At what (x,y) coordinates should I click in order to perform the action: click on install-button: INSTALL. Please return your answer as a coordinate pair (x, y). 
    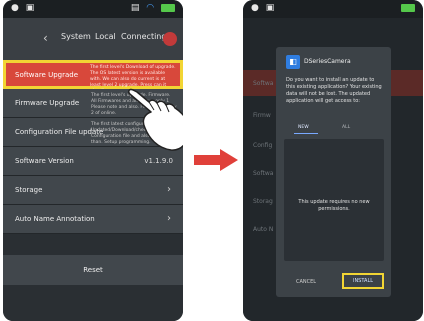
    Looking at the image, I should click on (363, 281).